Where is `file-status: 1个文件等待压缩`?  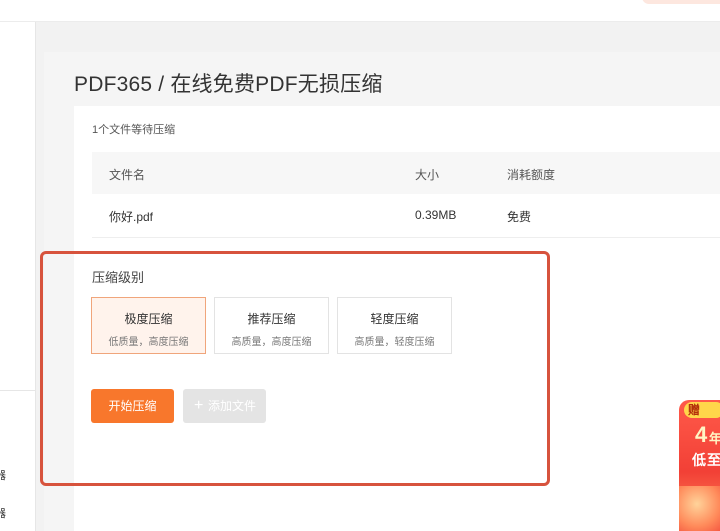
file-status: 1个文件等待压缩 is located at coordinates (134, 130).